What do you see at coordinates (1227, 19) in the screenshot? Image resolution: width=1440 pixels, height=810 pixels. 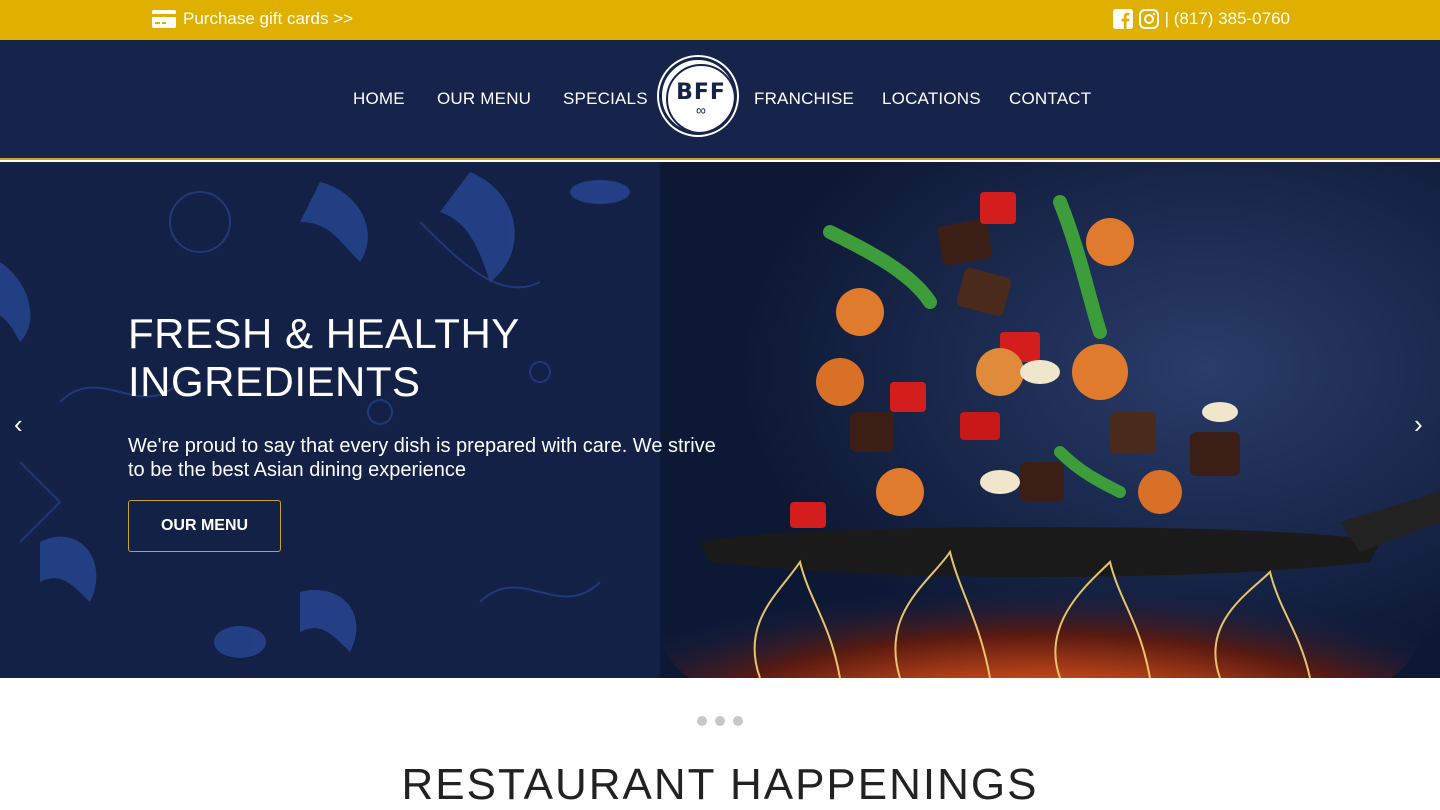 I see `phone-number: | (817) 385-0760` at bounding box center [1227, 19].